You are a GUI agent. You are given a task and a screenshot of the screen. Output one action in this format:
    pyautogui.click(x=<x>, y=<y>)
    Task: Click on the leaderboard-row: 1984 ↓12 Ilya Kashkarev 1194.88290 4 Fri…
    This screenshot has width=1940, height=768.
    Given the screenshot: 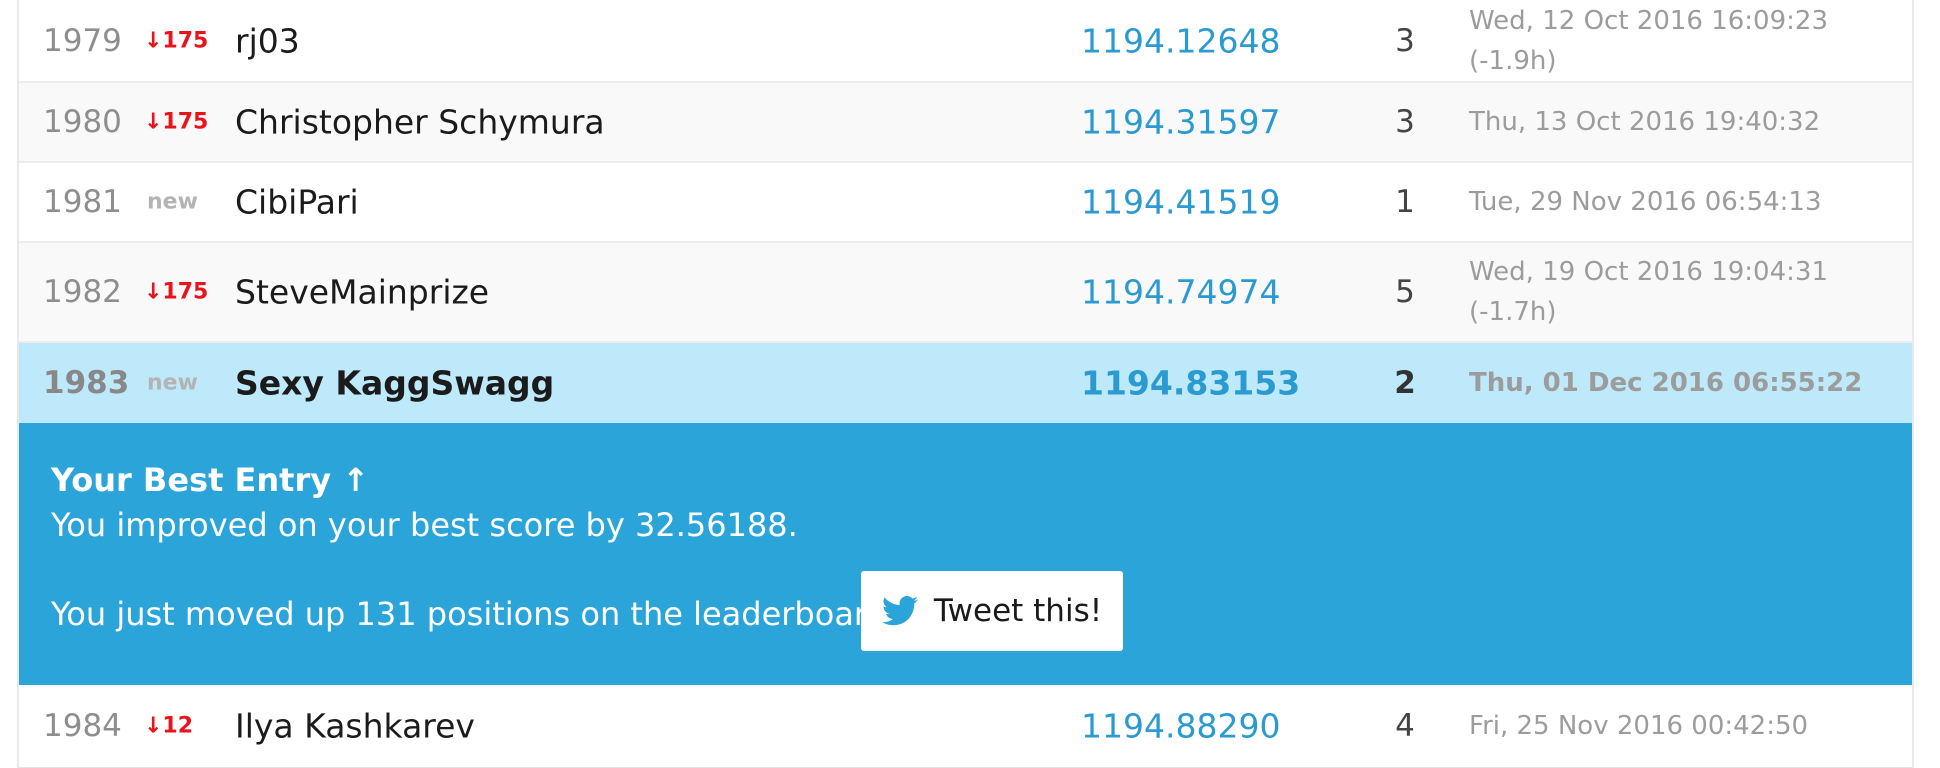 What is the action you would take?
    pyautogui.click(x=965, y=726)
    